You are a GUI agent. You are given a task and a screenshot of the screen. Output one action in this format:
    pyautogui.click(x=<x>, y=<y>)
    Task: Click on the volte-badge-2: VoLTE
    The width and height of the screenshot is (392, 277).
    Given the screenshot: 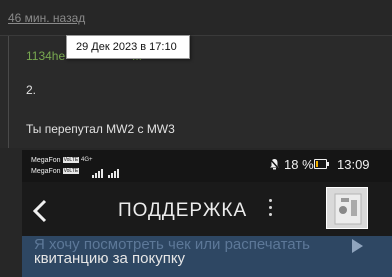 What is the action you would take?
    pyautogui.click(x=71, y=171)
    